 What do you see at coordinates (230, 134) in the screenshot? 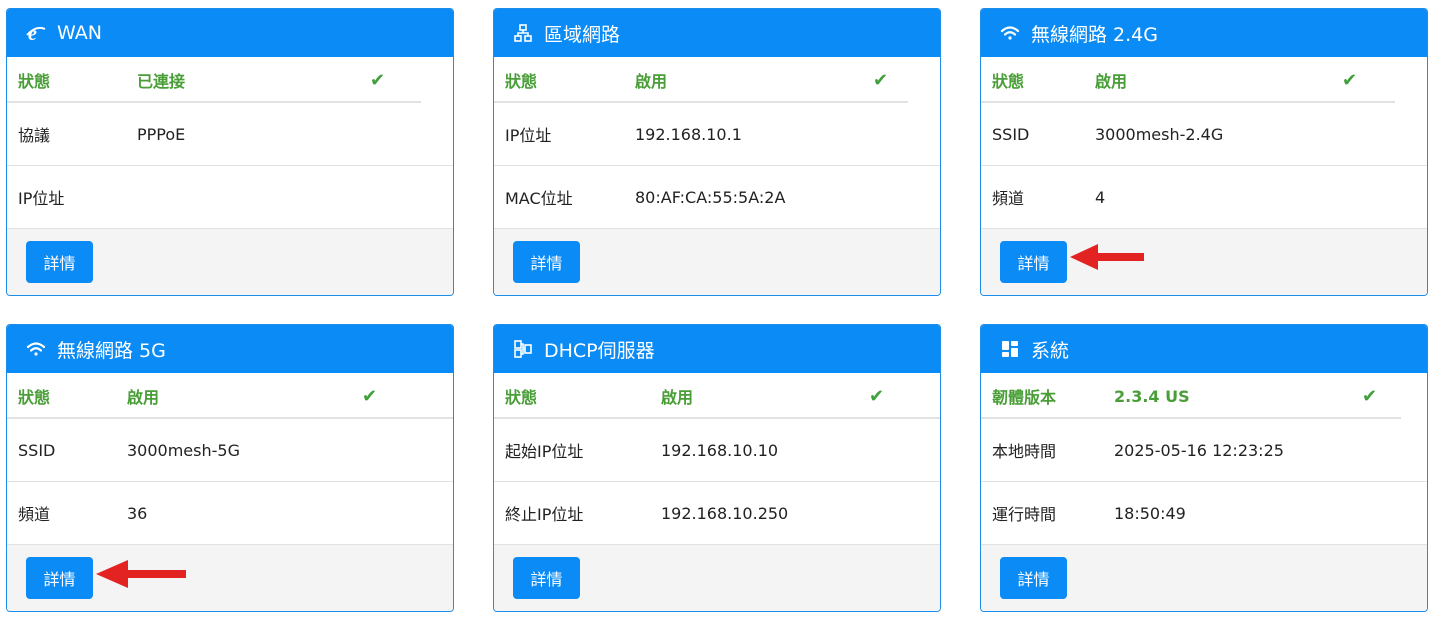
I see `info-row: 協議 PPPoE` at bounding box center [230, 134].